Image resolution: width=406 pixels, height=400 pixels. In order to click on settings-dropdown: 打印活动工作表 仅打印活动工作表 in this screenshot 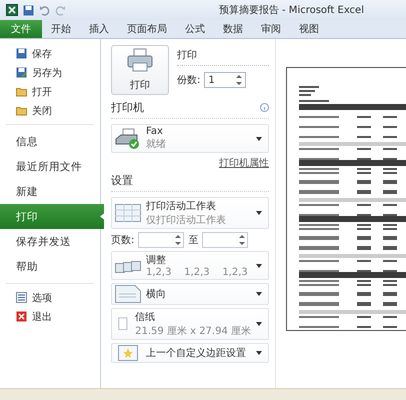, I will do `click(190, 213)`.